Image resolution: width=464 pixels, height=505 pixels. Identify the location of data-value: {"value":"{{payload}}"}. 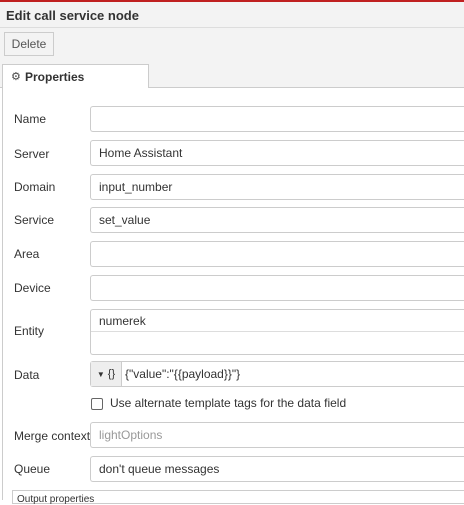
(182, 374).